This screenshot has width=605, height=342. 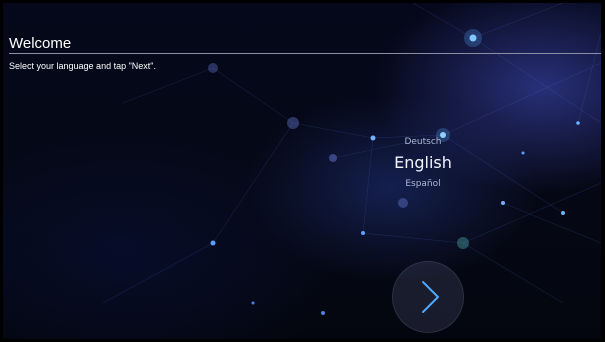 I want to click on instructions-text: Select your language and tap "Next"., so click(x=82, y=66).